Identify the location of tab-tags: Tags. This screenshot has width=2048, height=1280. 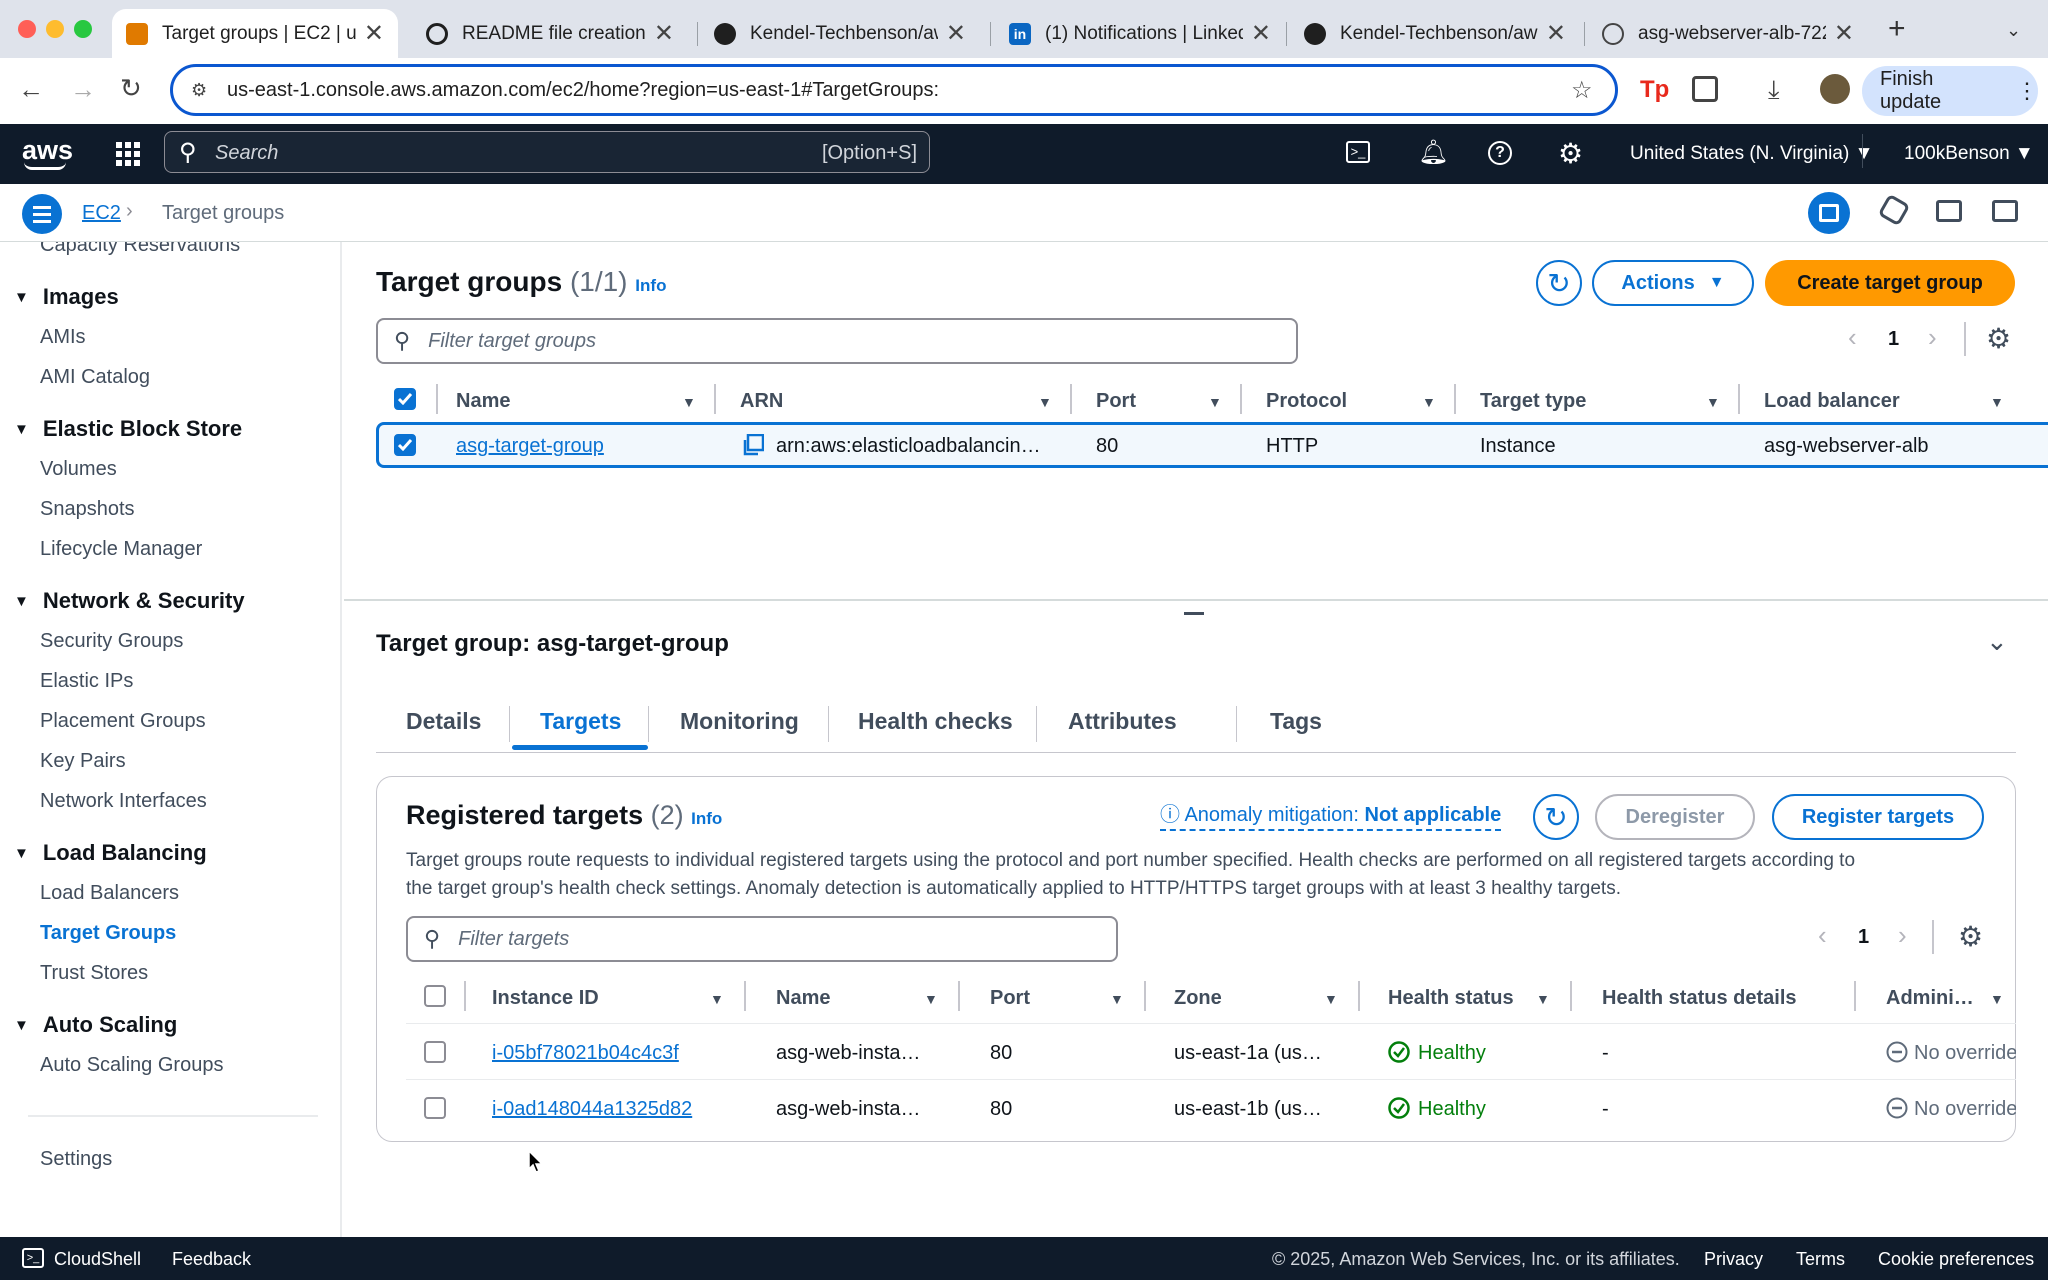
(1296, 721).